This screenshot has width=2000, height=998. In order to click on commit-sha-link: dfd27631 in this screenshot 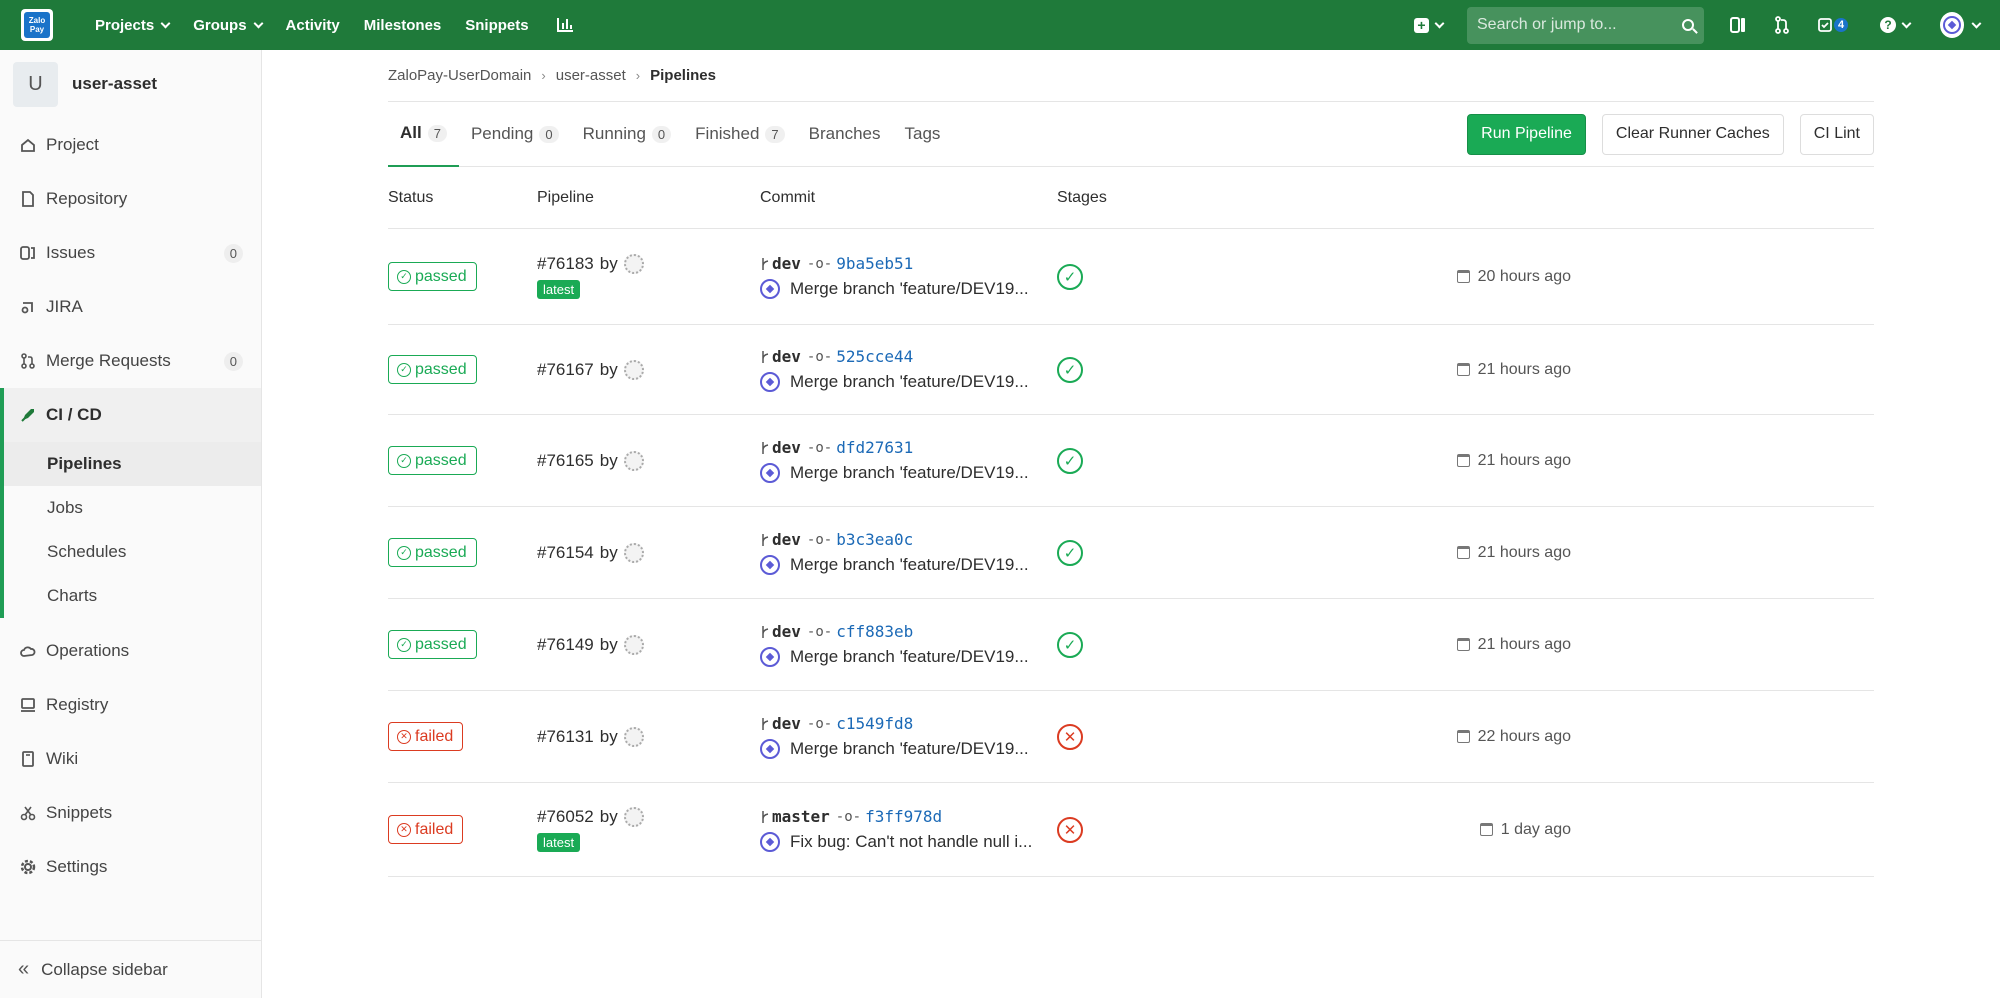, I will do `click(874, 447)`.